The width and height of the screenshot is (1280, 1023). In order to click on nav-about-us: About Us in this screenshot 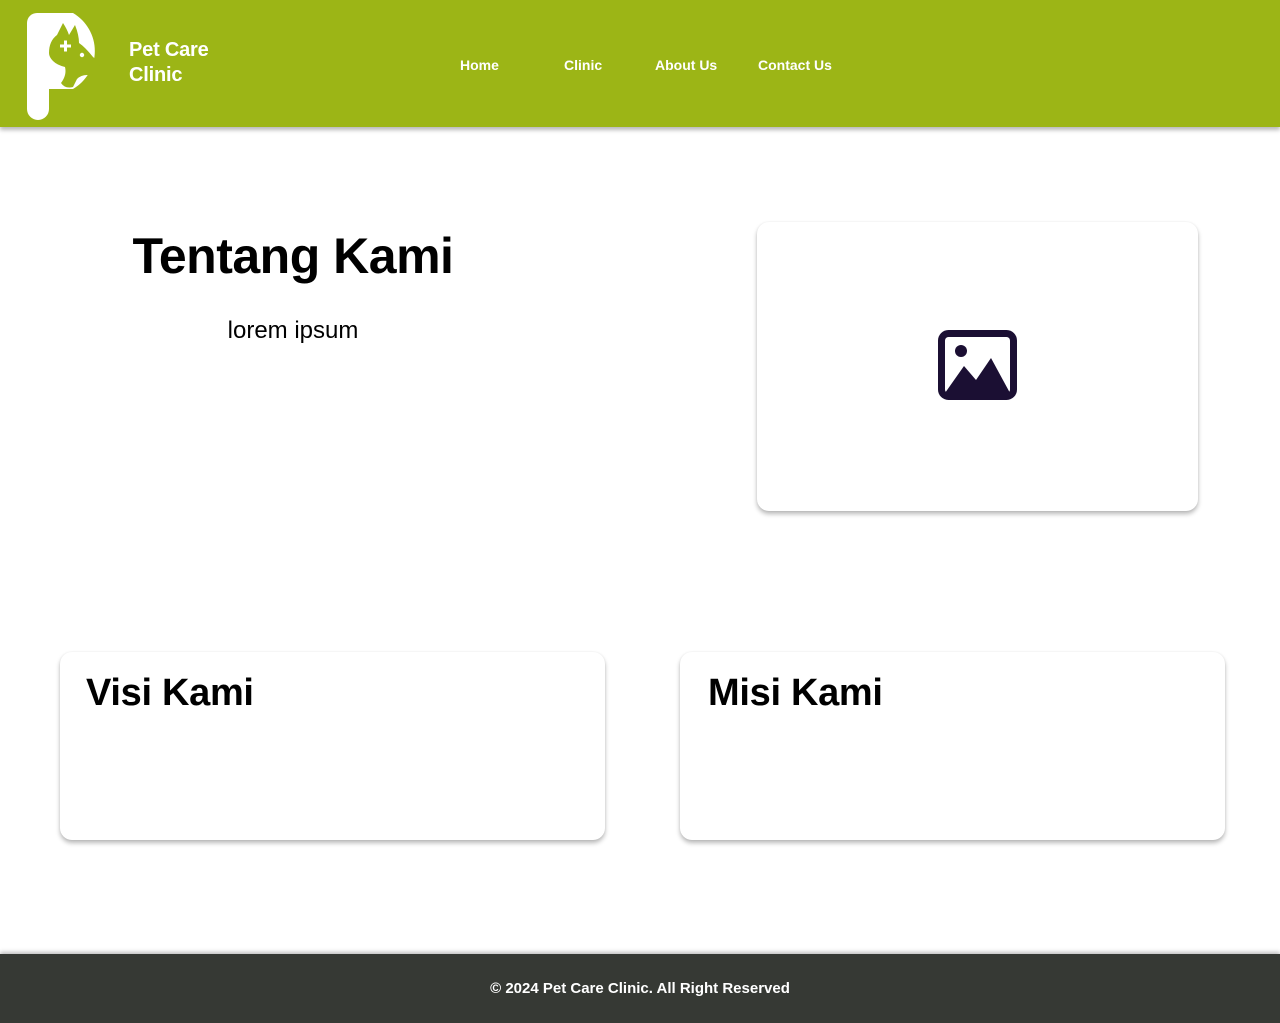, I will do `click(686, 65)`.